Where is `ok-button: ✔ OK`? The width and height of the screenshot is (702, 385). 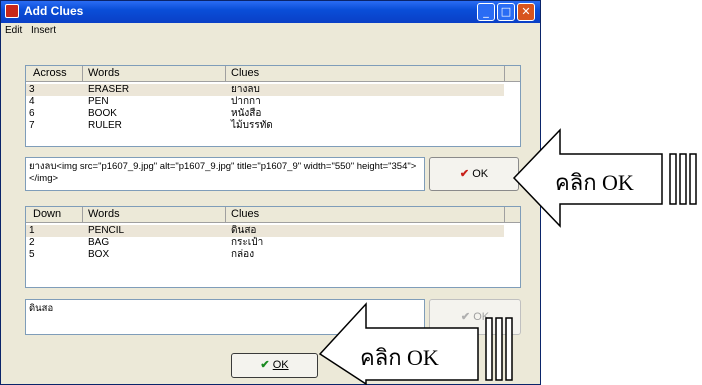
ok-button: ✔ OK is located at coordinates (274, 365).